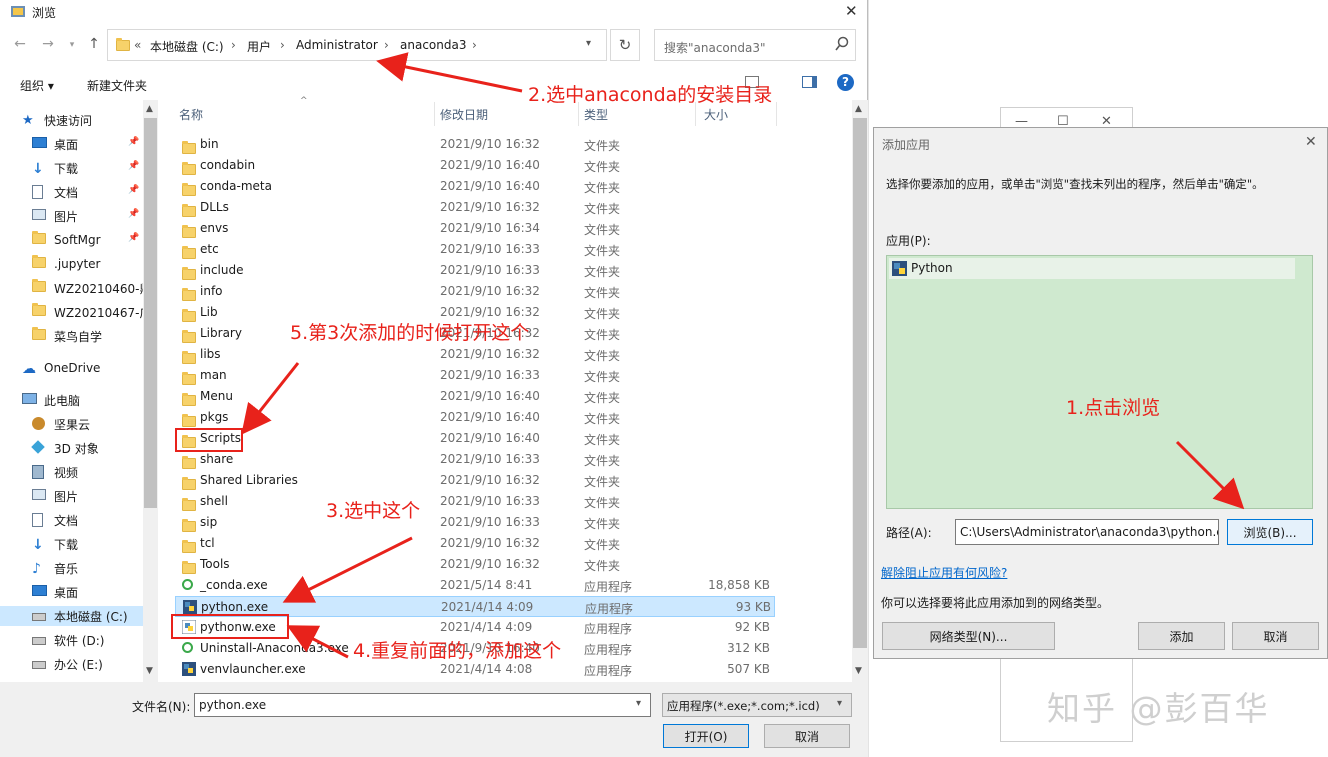  What do you see at coordinates (1210, 475) in the screenshot?
I see `arrow-step1` at bounding box center [1210, 475].